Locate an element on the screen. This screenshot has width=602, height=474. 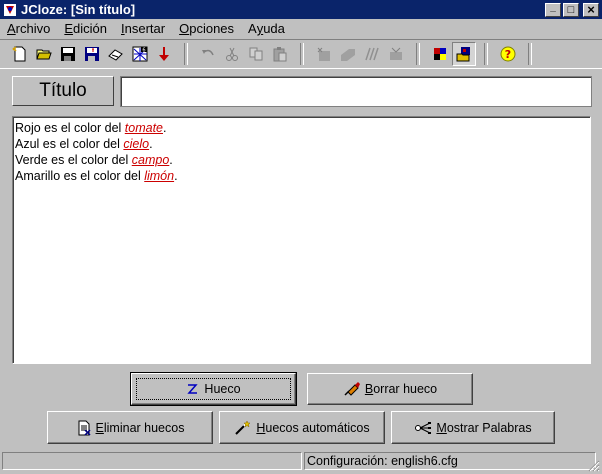
gap-word: limón is located at coordinates (159, 176).